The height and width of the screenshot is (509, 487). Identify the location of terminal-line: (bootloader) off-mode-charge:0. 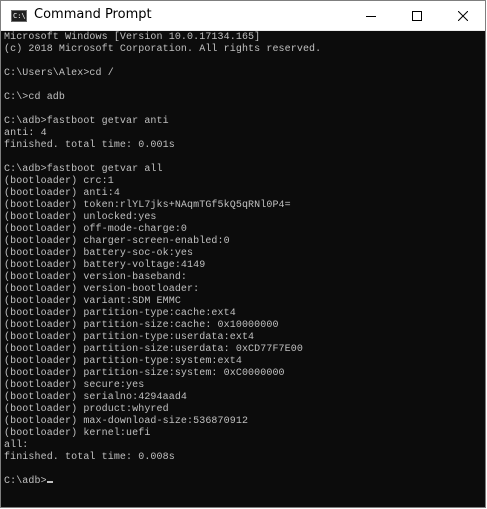
(96, 229).